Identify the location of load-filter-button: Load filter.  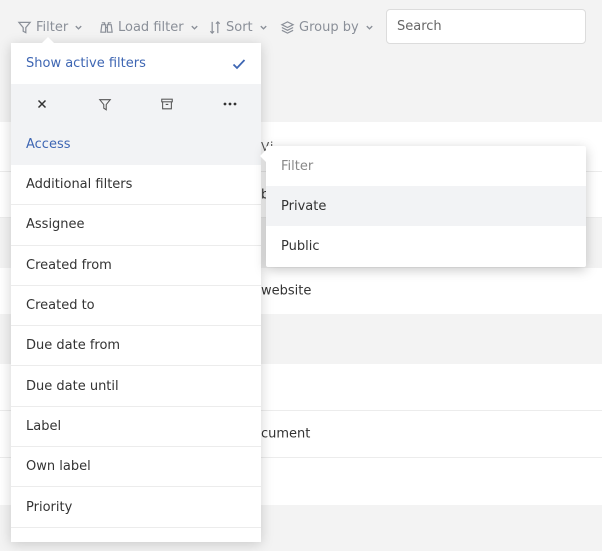
(149, 27).